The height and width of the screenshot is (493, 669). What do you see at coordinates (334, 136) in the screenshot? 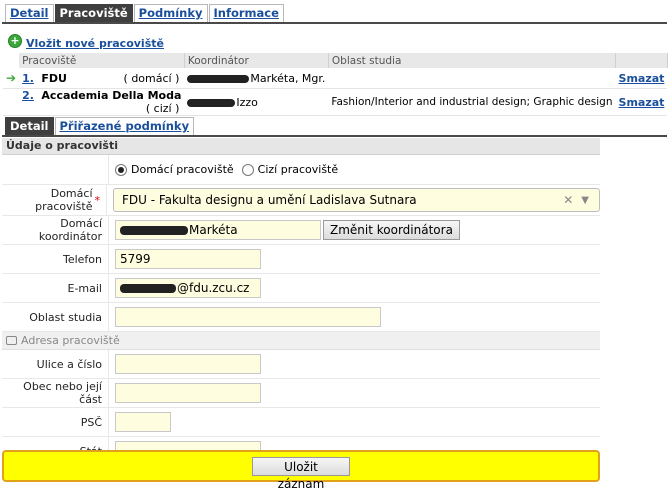
I see `subtab-divider` at bounding box center [334, 136].